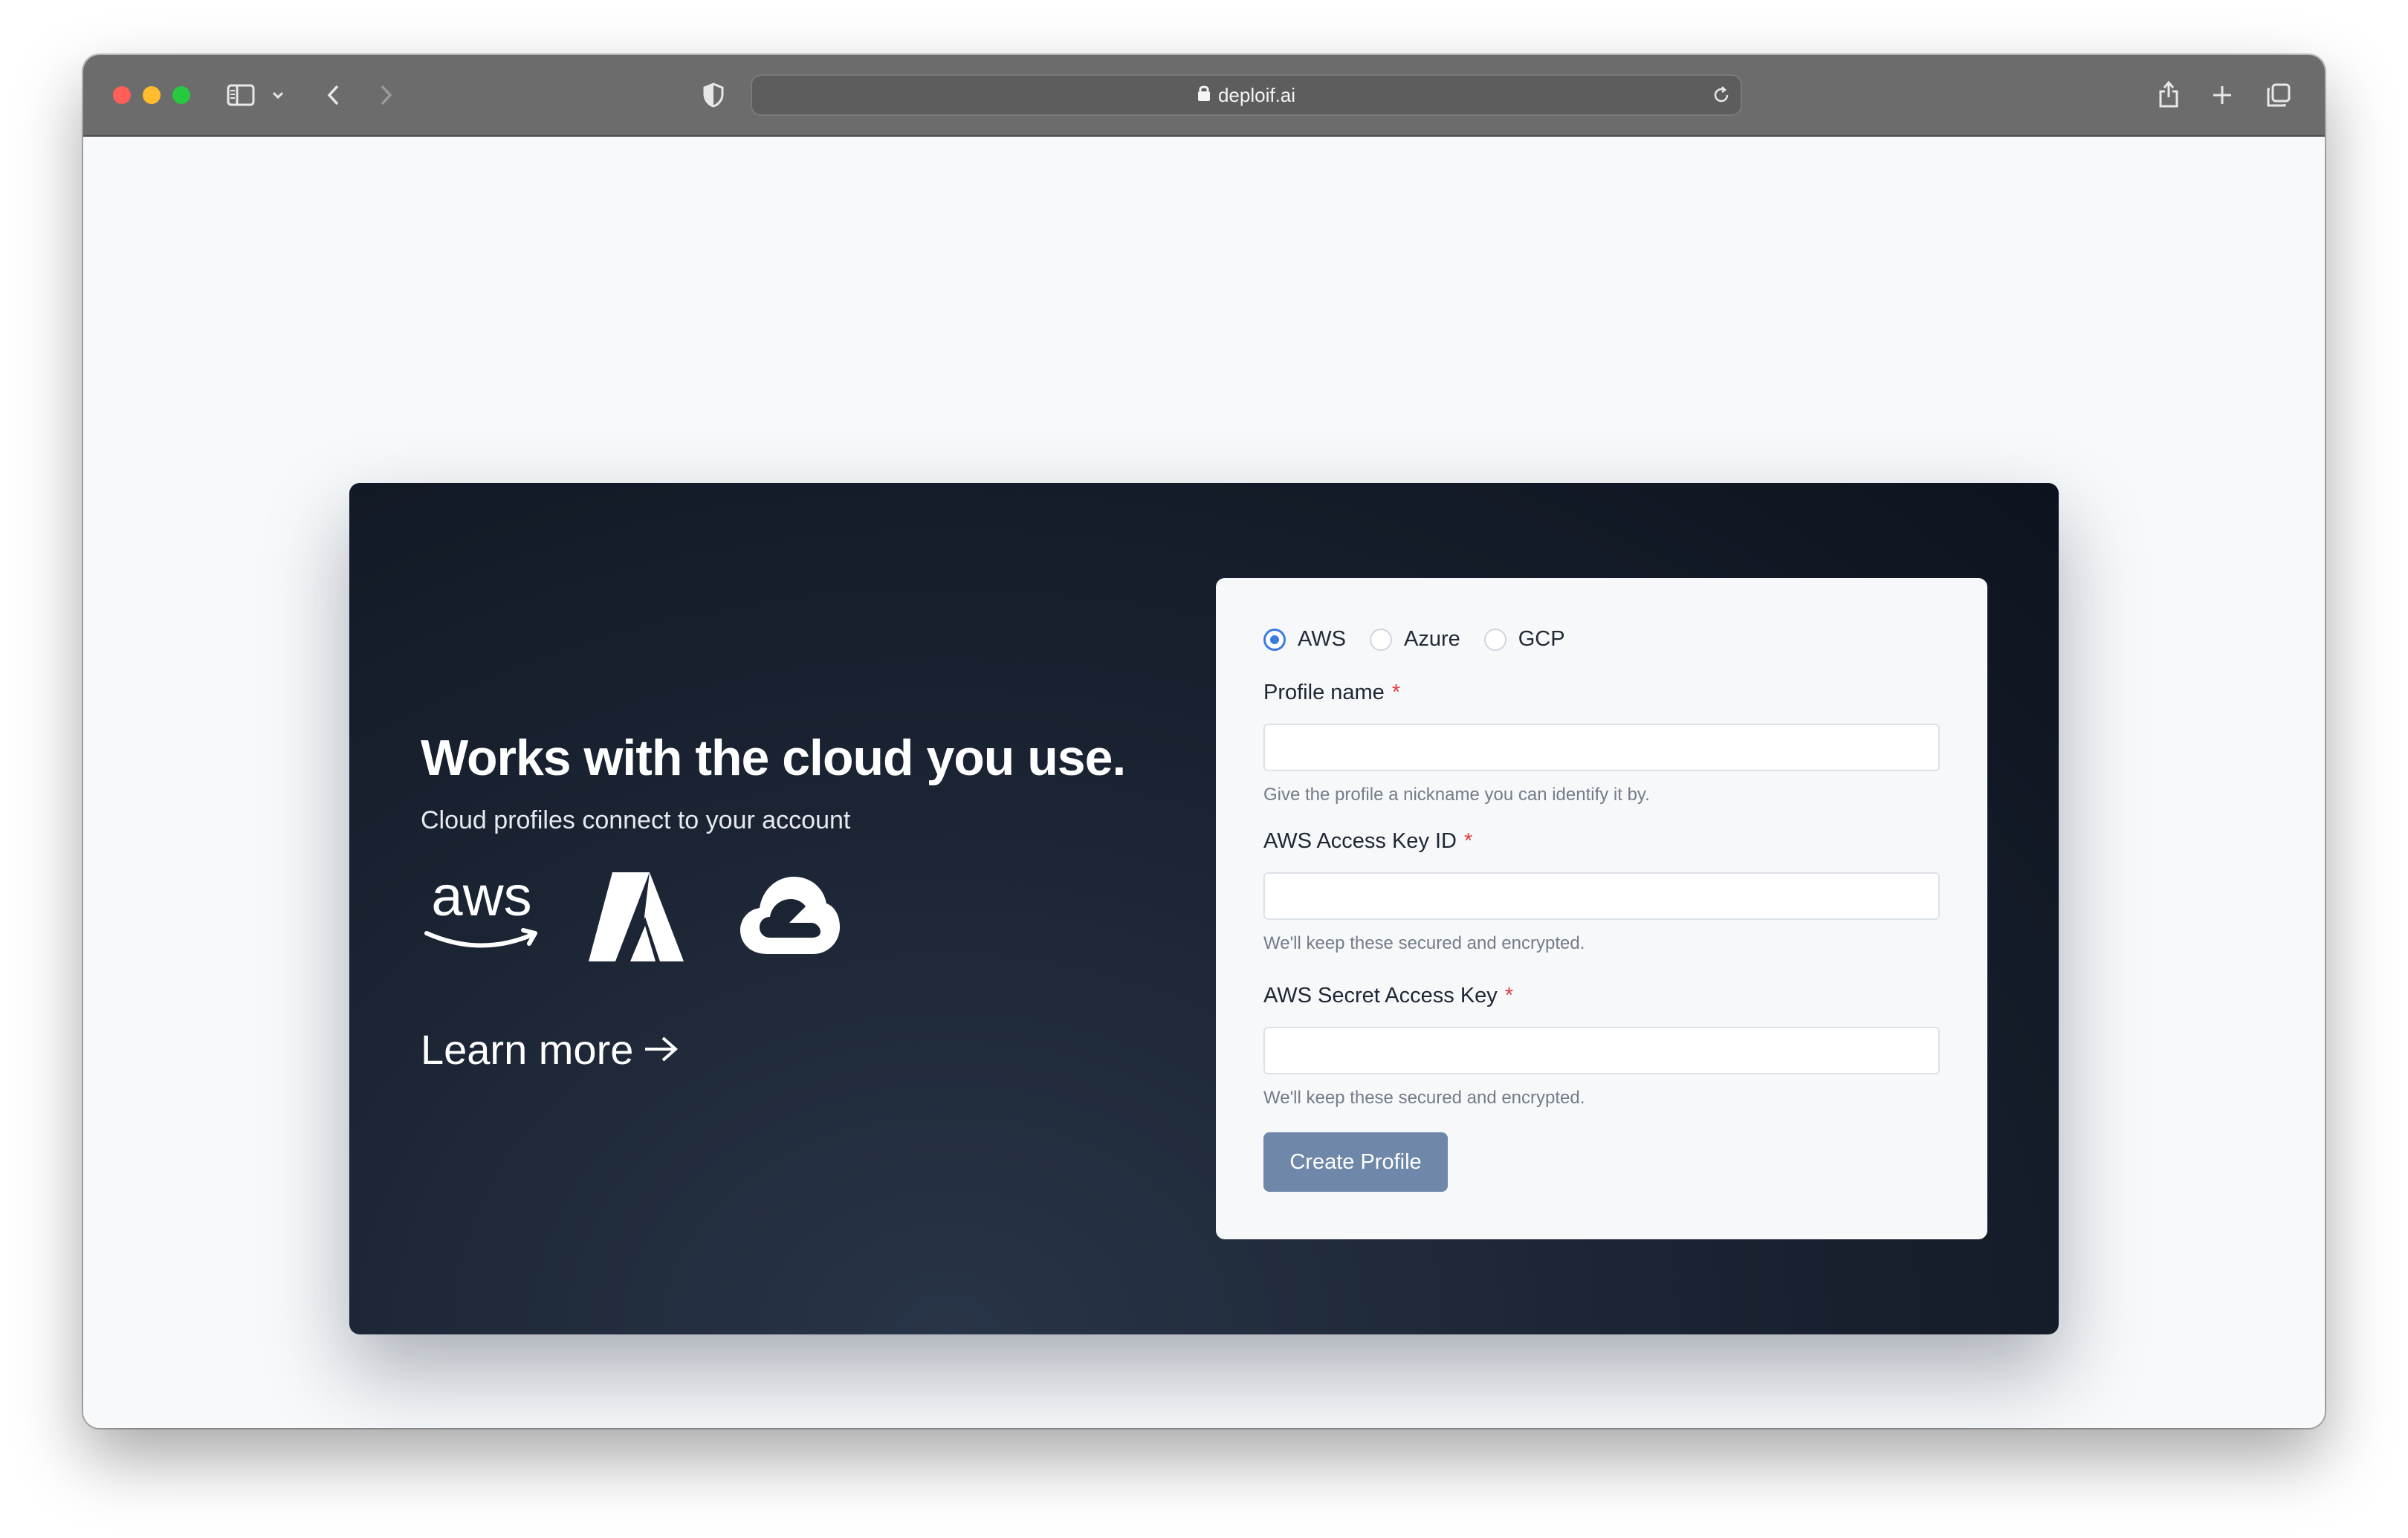 The image size is (2408, 1538). Describe the element at coordinates (278, 95) in the screenshot. I see `chevron-down-icon` at that location.